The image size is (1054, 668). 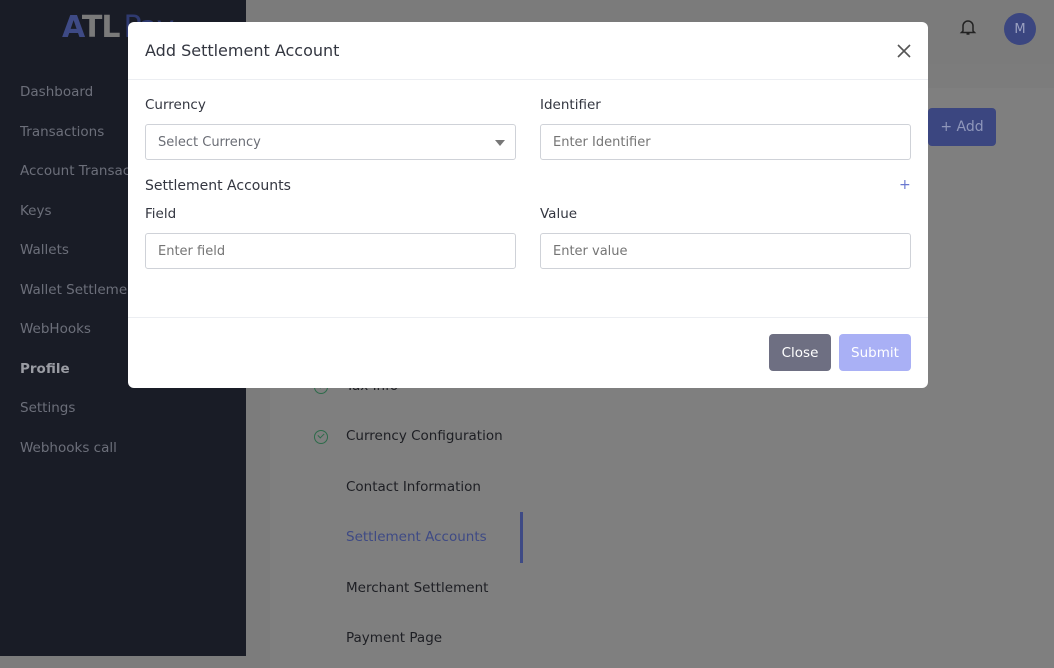 I want to click on modal-header: Add Settlement Account, so click(x=528, y=51).